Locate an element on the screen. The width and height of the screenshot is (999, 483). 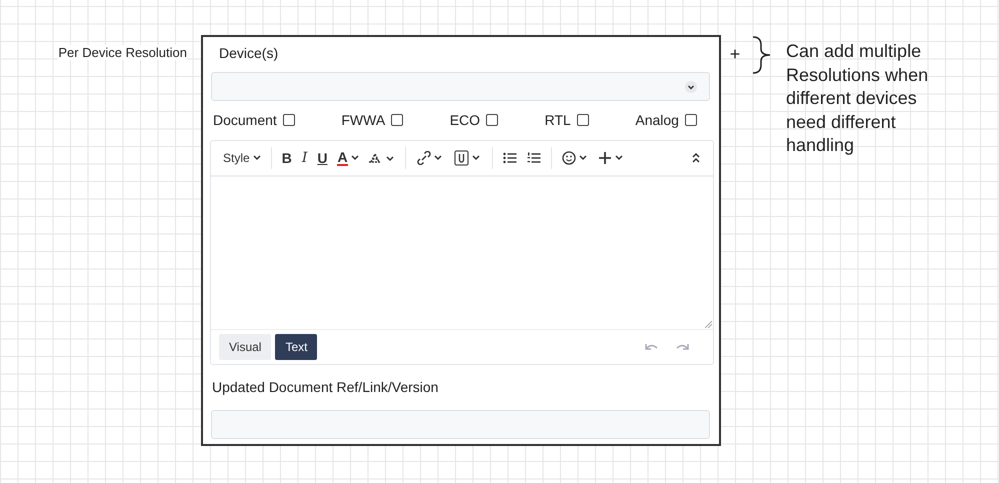
bullet-list-icon is located at coordinates (509, 158).